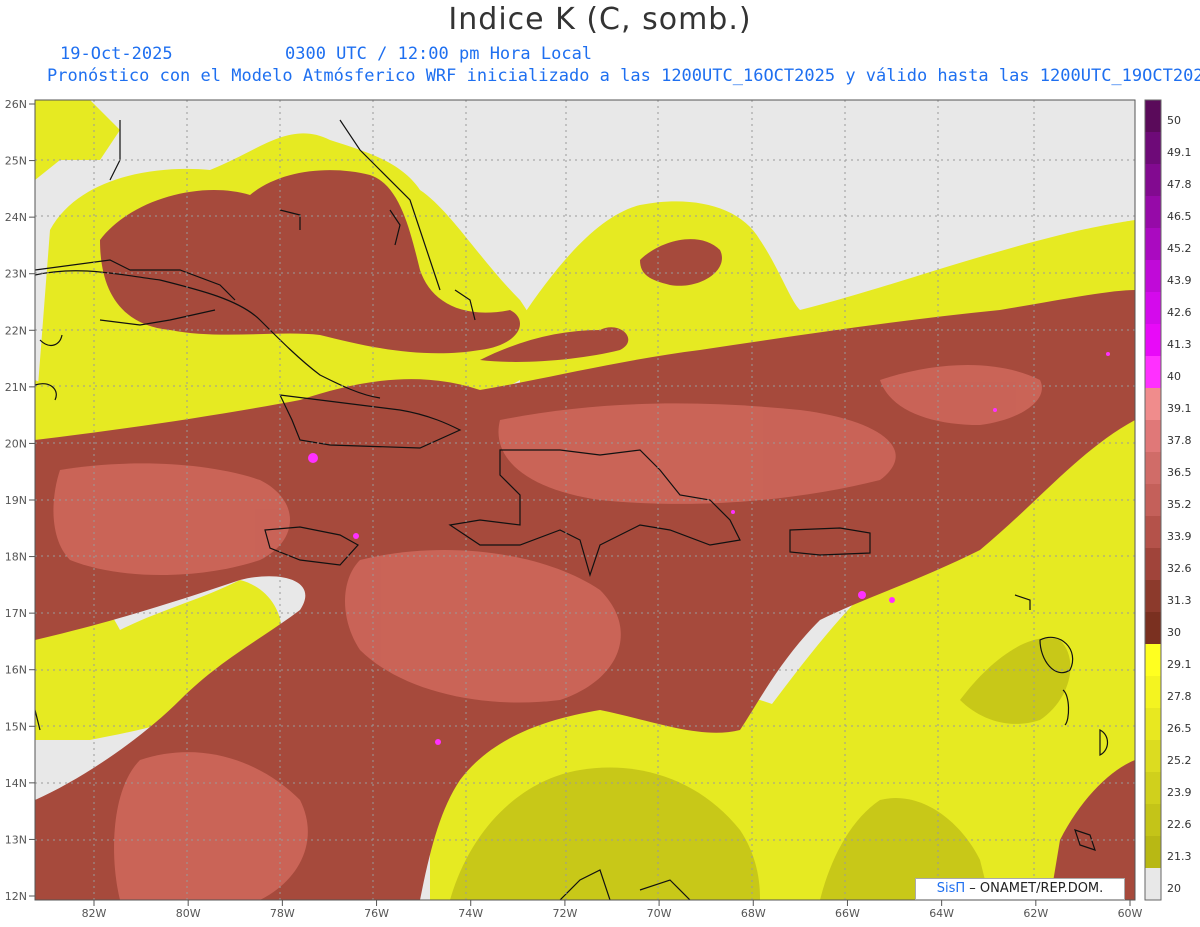 The width and height of the screenshot is (1200, 927). What do you see at coordinates (1174, 888) in the screenshot?
I see `legend-label: 20` at bounding box center [1174, 888].